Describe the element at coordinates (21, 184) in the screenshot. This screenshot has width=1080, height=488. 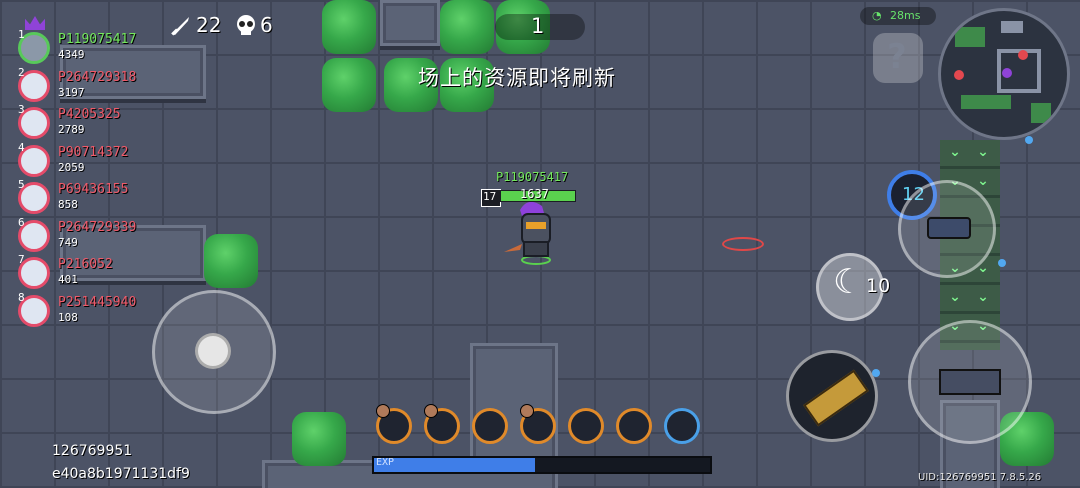
I see `leaderboard-rank: 5` at that location.